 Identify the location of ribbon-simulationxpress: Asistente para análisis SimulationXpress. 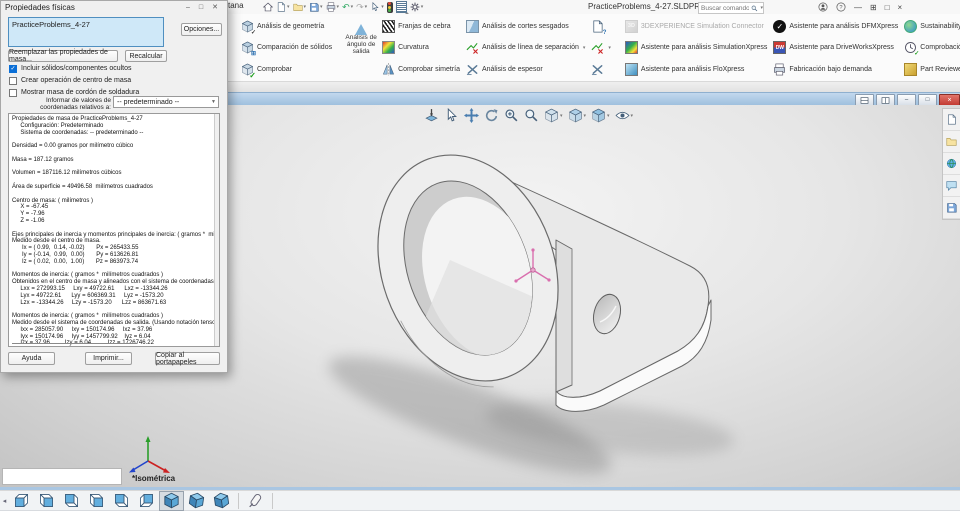
(696, 48).